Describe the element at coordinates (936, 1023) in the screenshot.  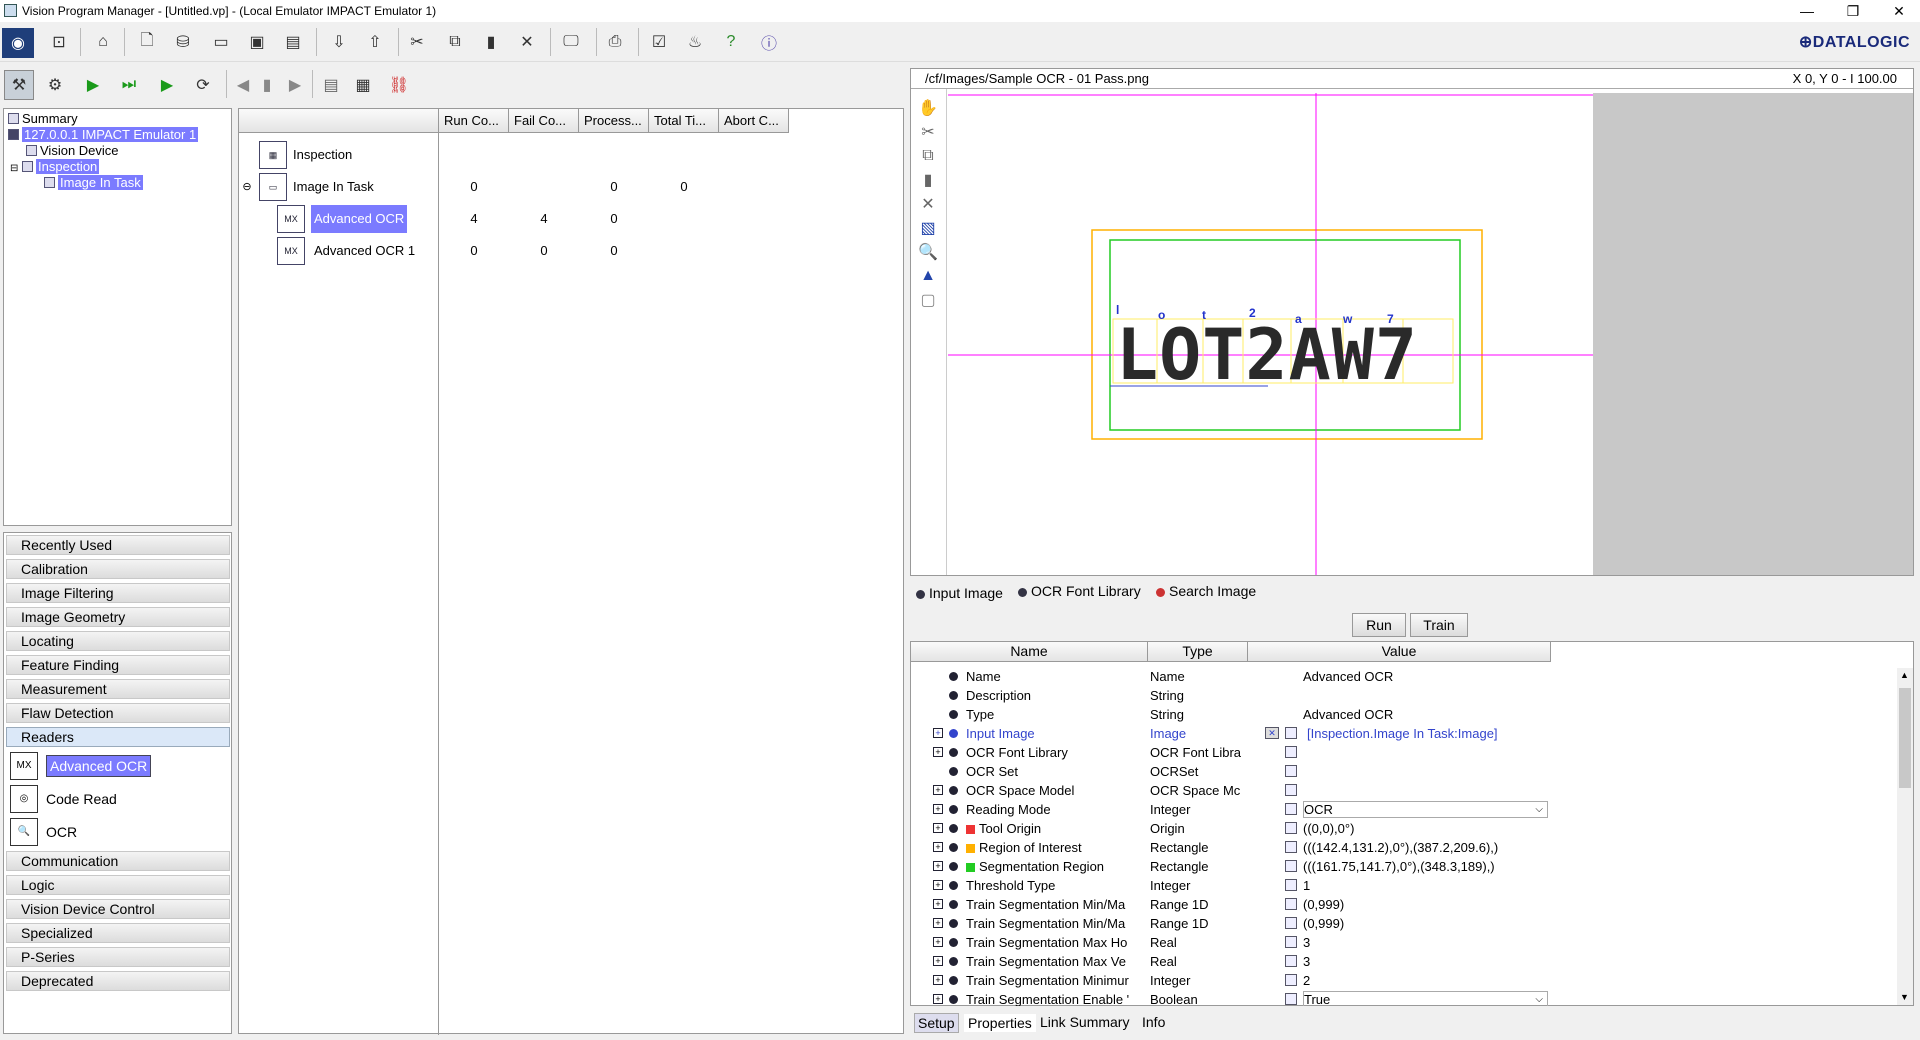
I see `tab-setup: Setup` at that location.